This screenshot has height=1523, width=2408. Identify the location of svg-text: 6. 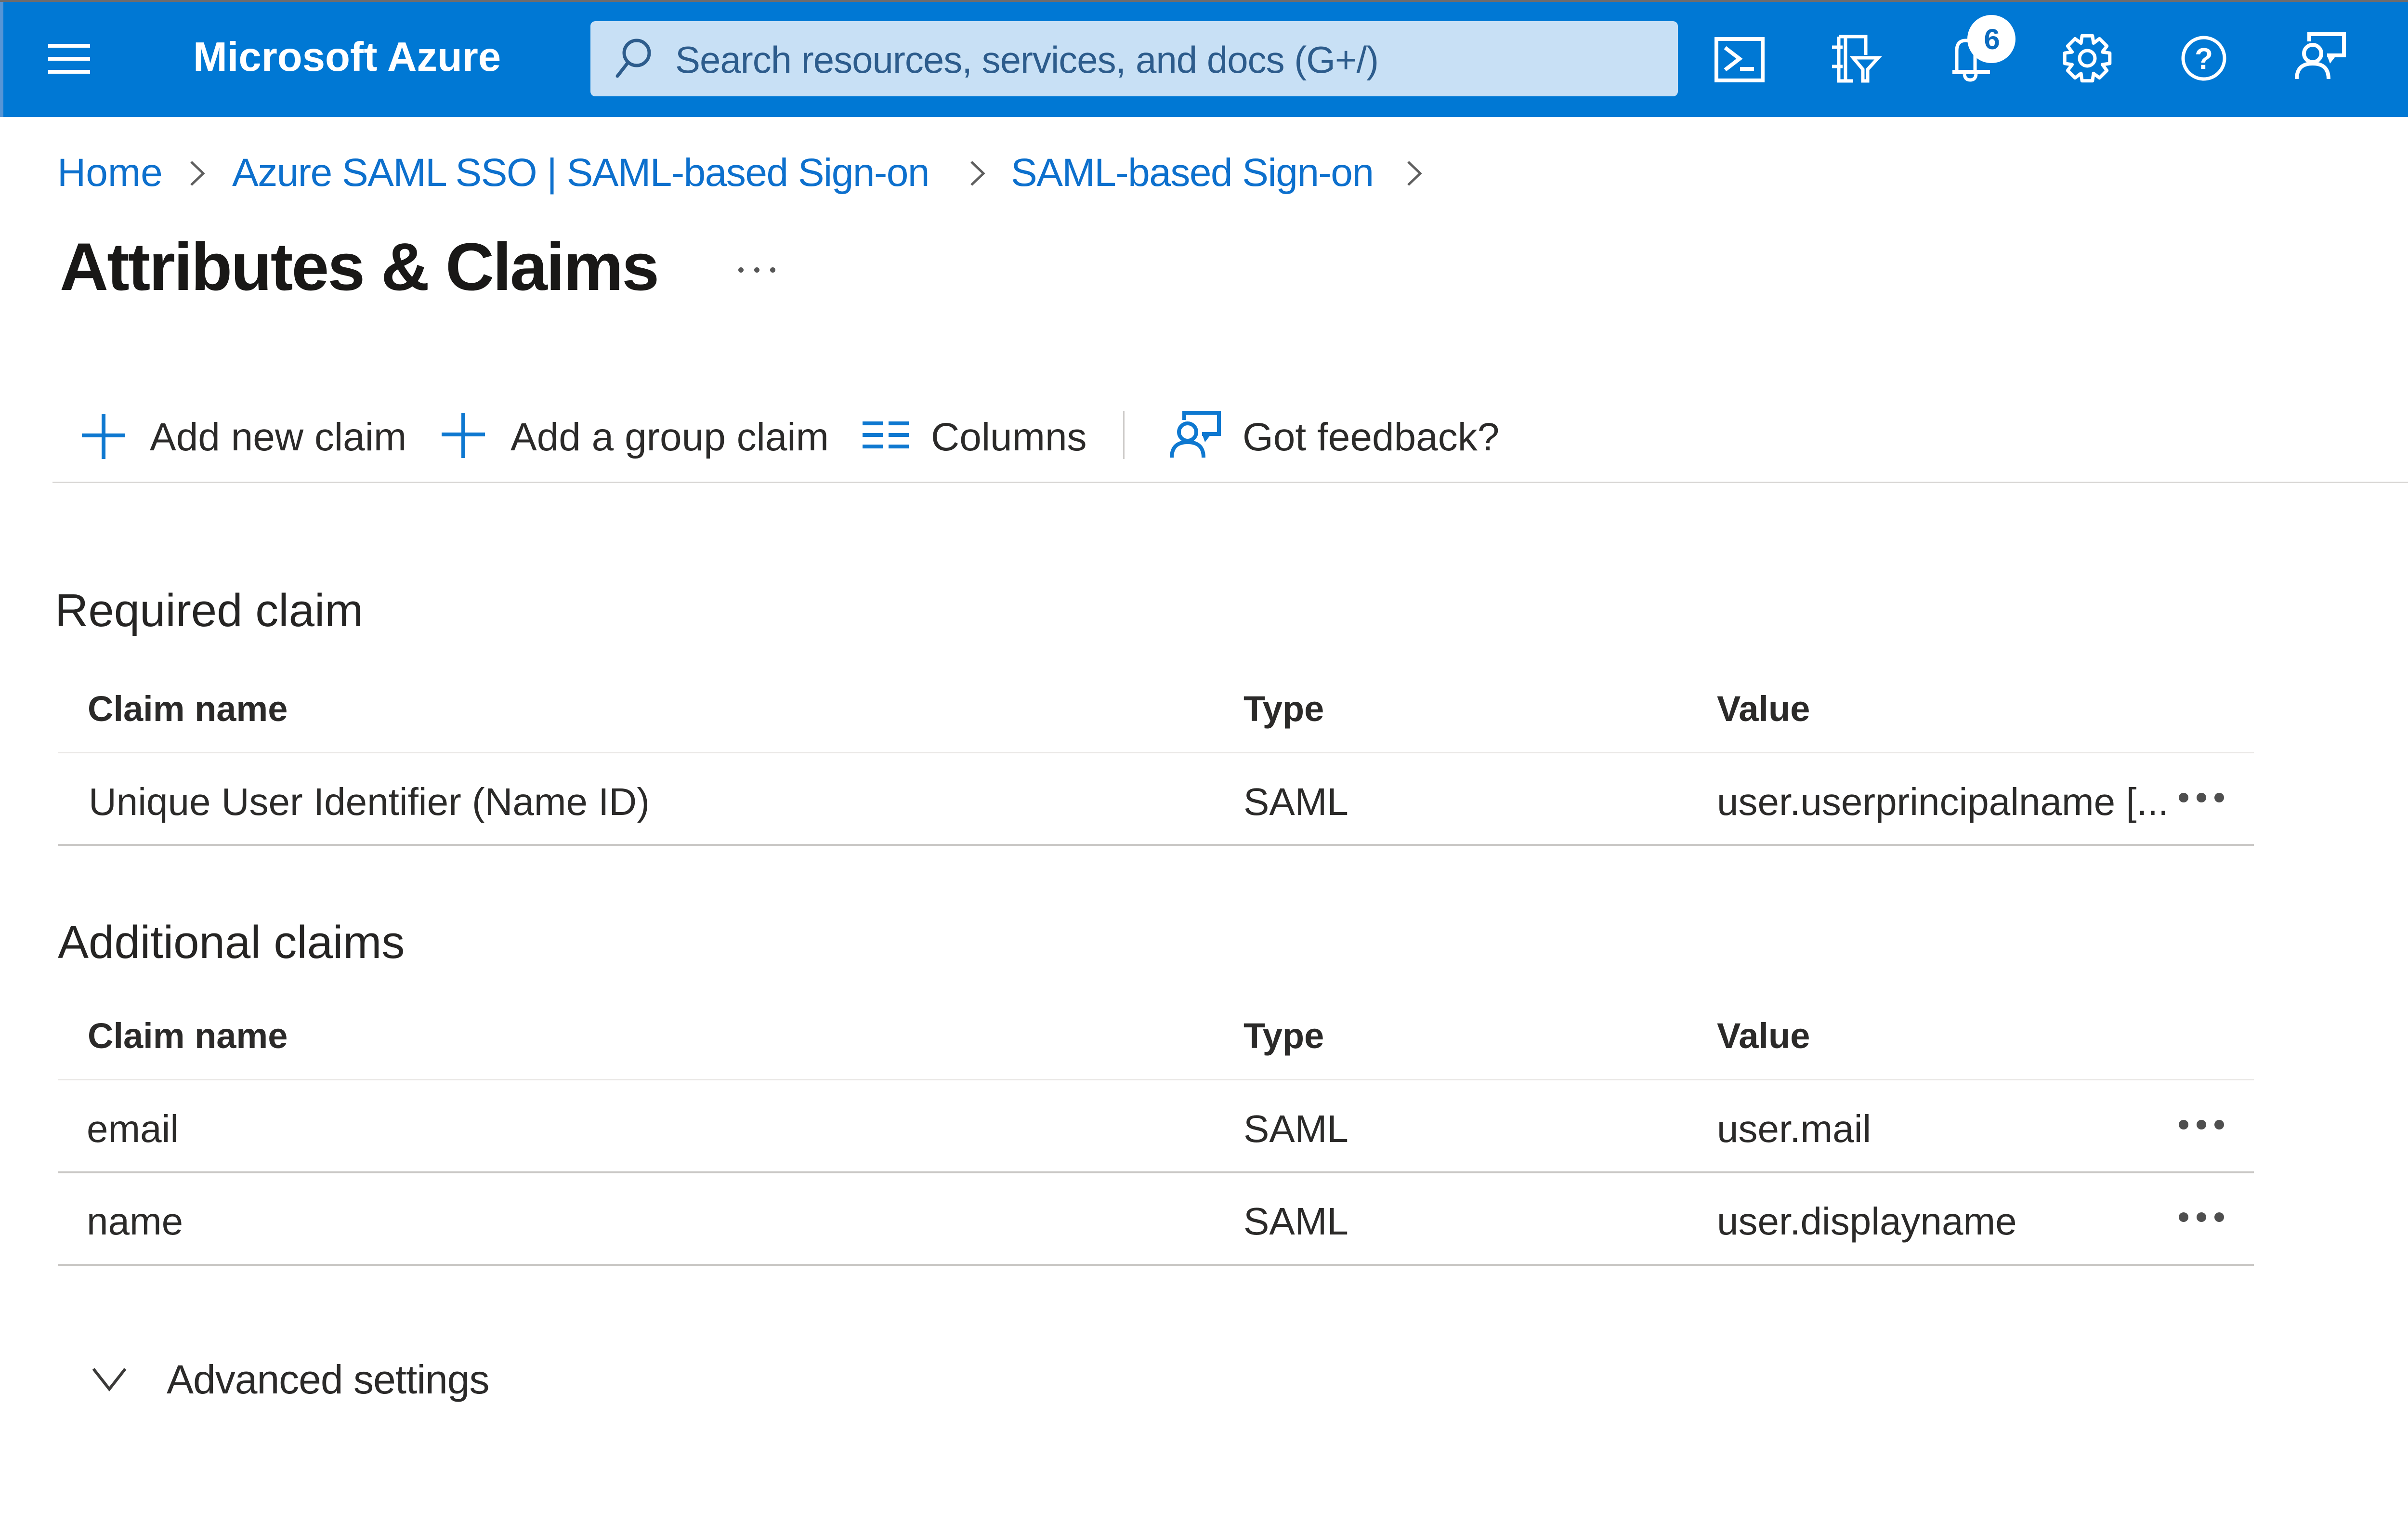
(1992, 39).